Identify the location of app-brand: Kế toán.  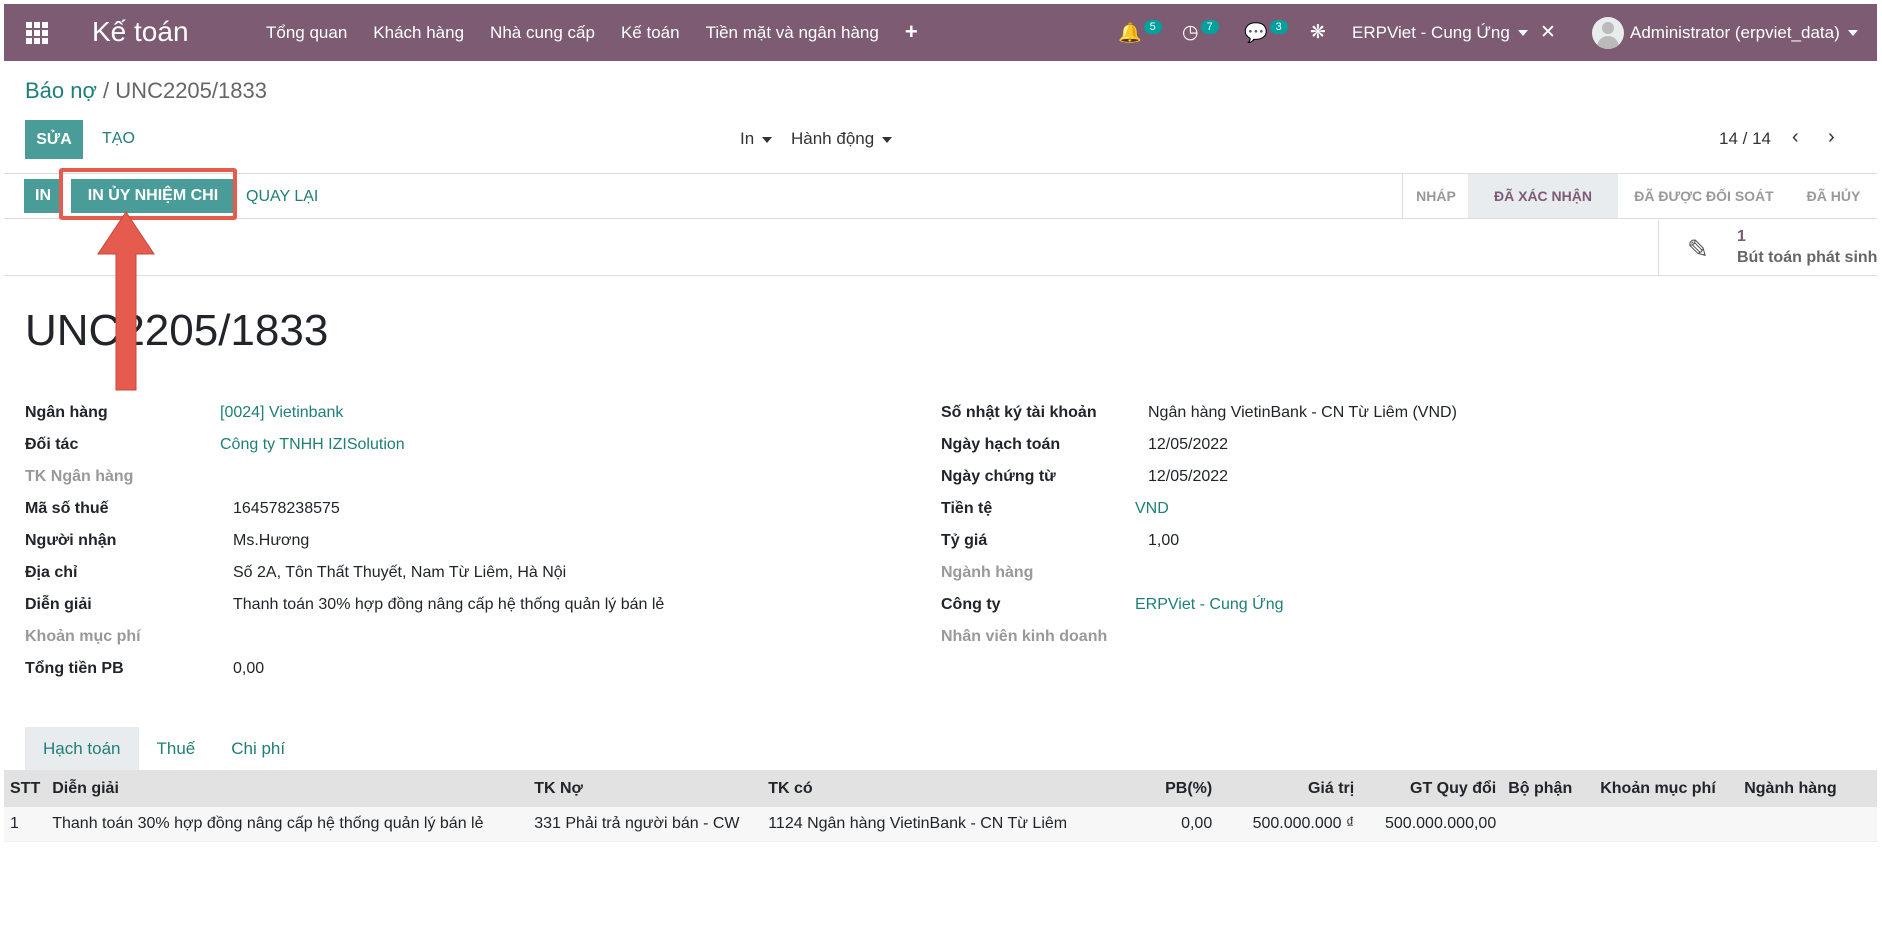
(140, 32).